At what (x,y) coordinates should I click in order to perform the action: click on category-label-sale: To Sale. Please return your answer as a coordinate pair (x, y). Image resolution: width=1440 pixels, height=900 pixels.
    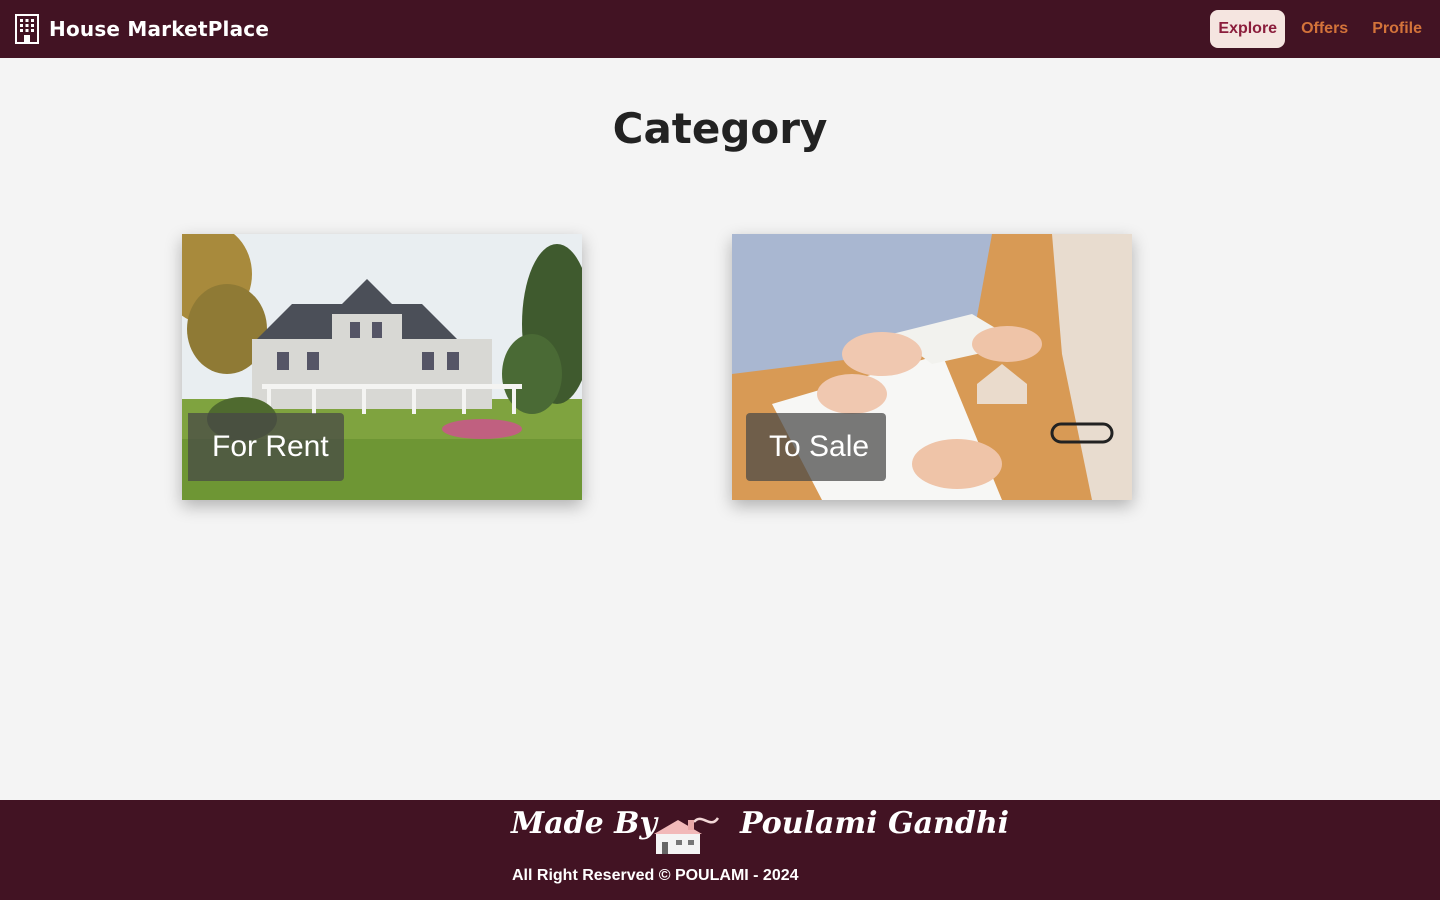
    Looking at the image, I should click on (816, 447).